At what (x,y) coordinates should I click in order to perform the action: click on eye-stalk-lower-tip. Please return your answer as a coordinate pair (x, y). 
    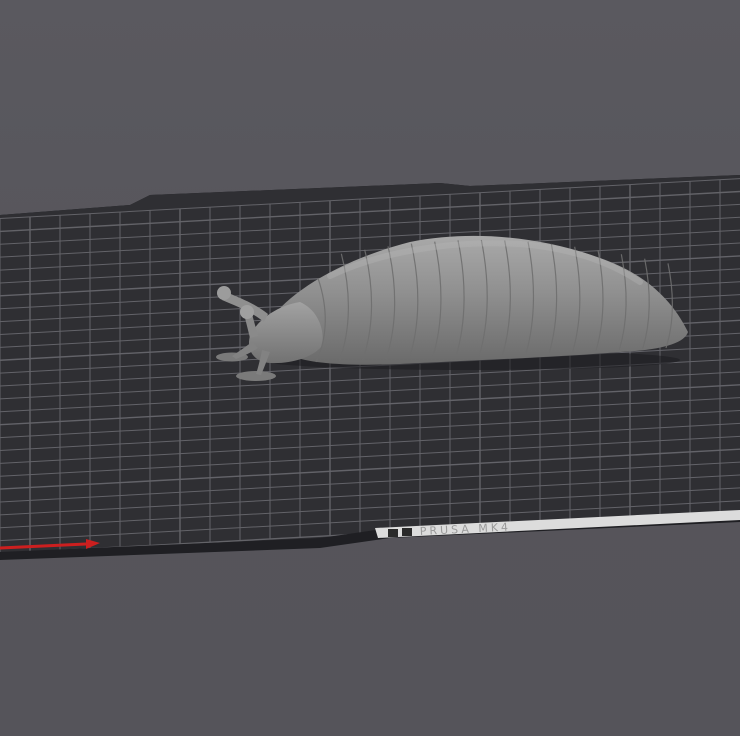
    Looking at the image, I should click on (247, 312).